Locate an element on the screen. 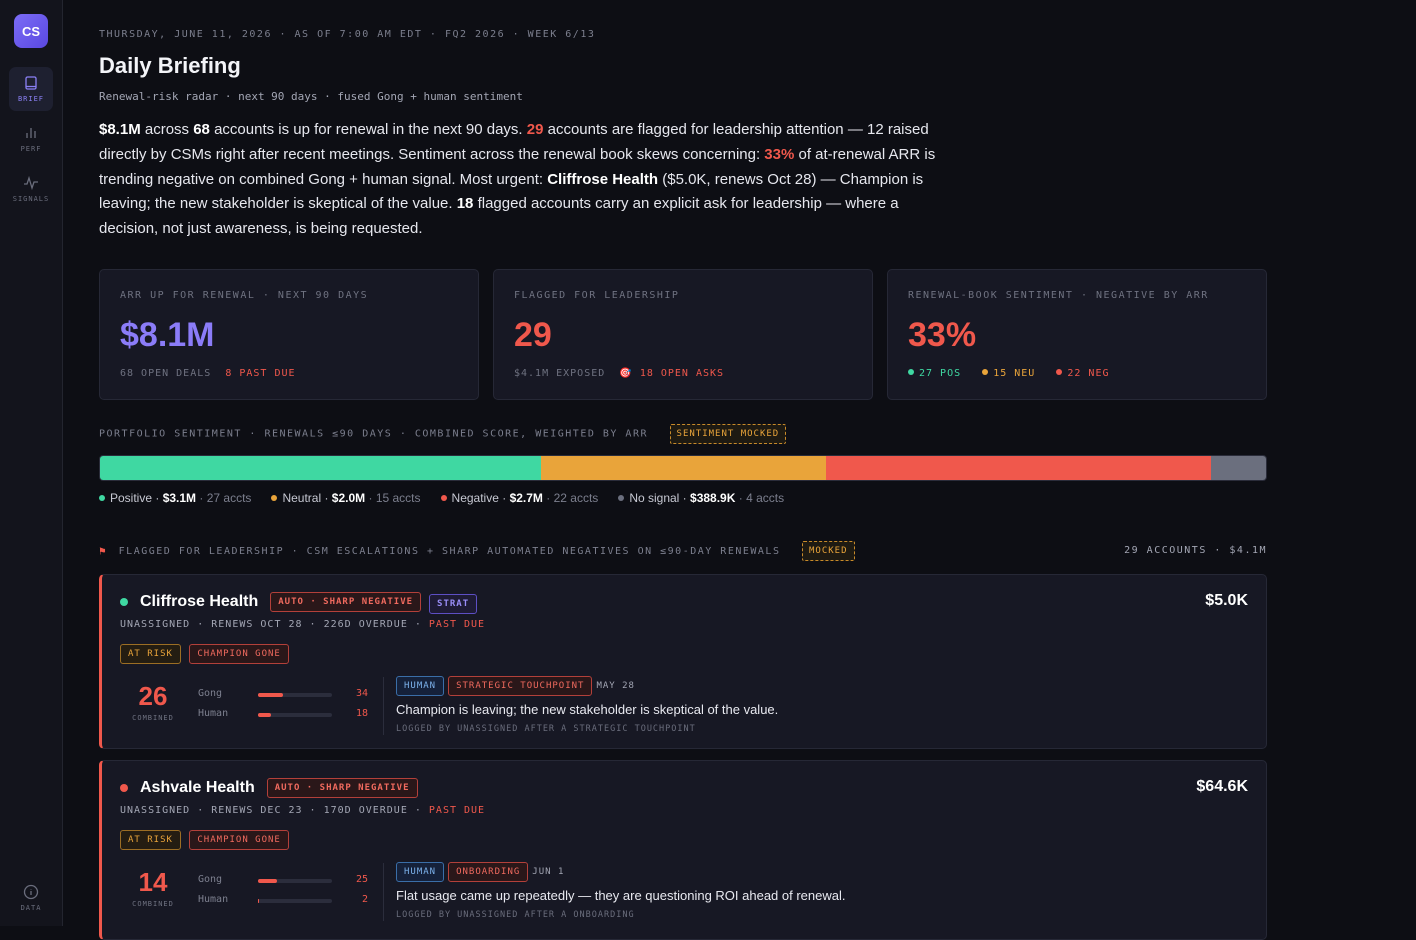  nav-data: DATA is located at coordinates (31, 898).